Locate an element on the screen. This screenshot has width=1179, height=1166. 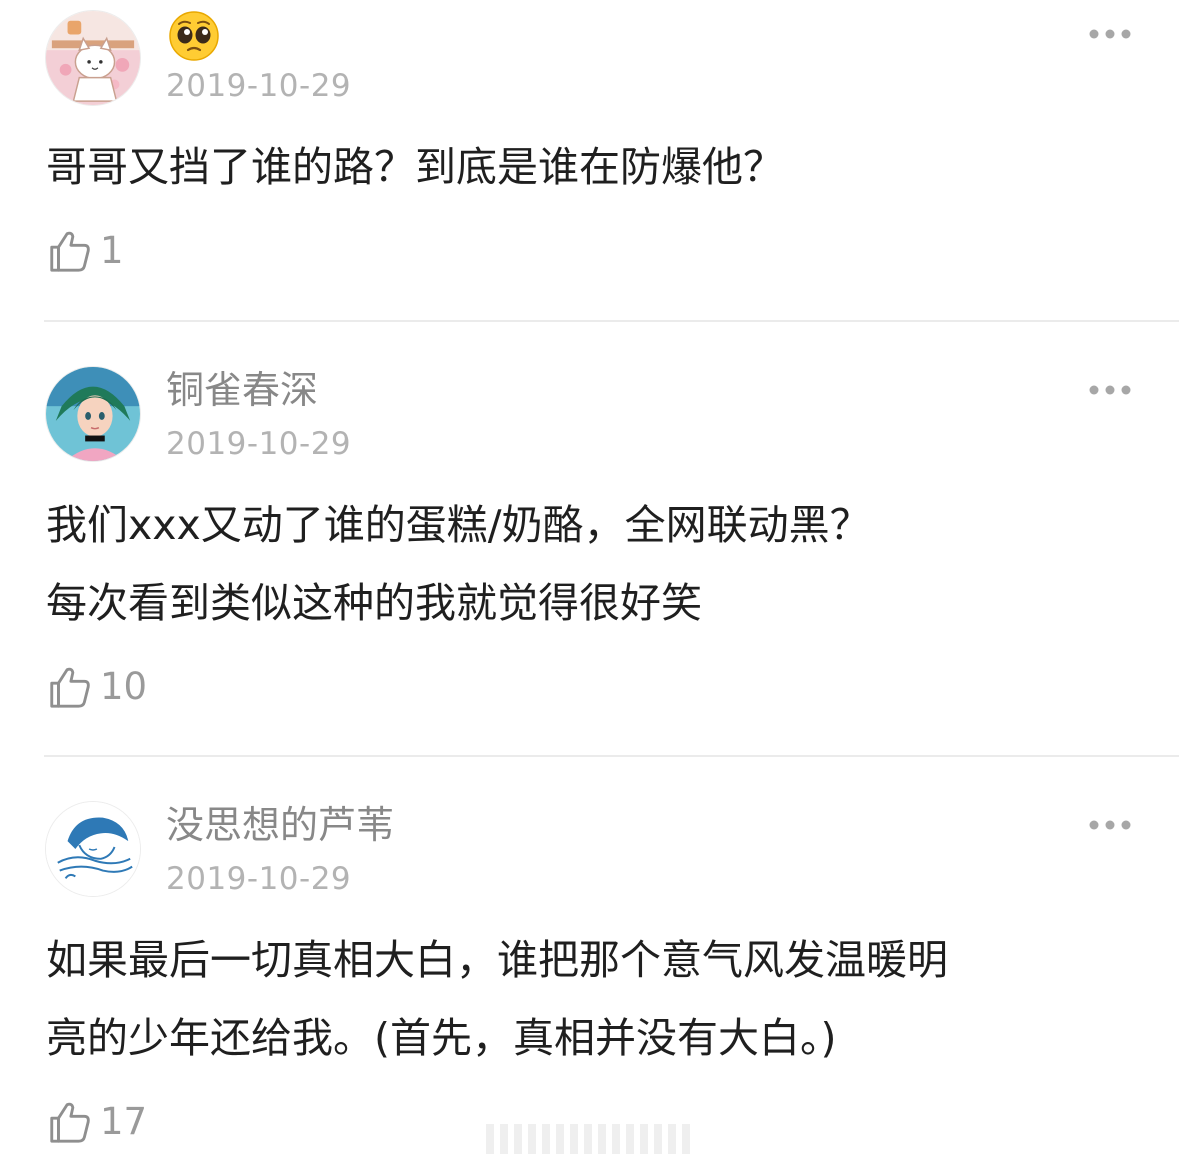
like-count: 17 is located at coordinates (124, 1121).